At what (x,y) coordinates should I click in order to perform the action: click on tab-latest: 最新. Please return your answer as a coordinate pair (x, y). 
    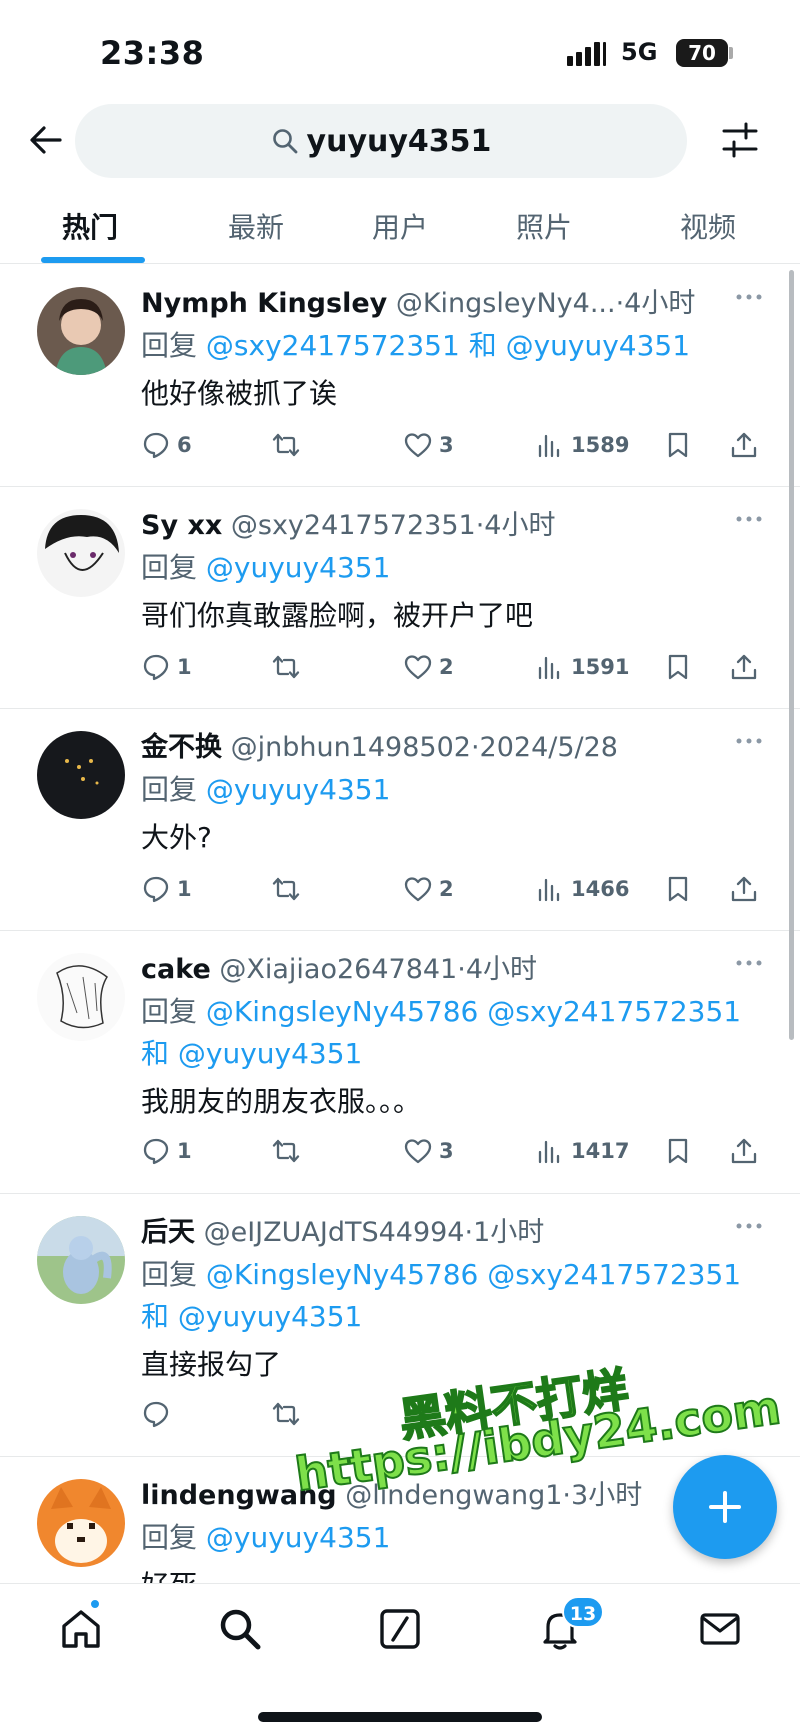
    Looking at the image, I should click on (256, 226).